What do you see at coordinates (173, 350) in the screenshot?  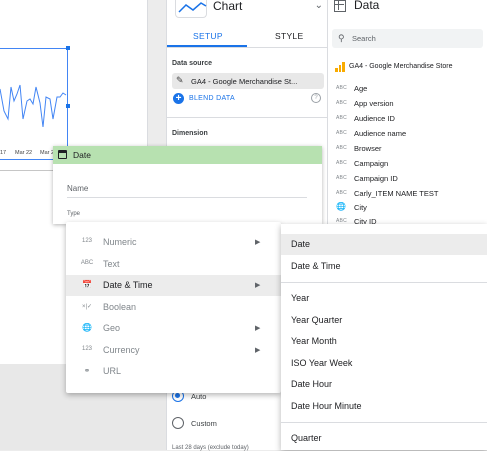 I see `menu-item-currency: 123 Currency ▶` at bounding box center [173, 350].